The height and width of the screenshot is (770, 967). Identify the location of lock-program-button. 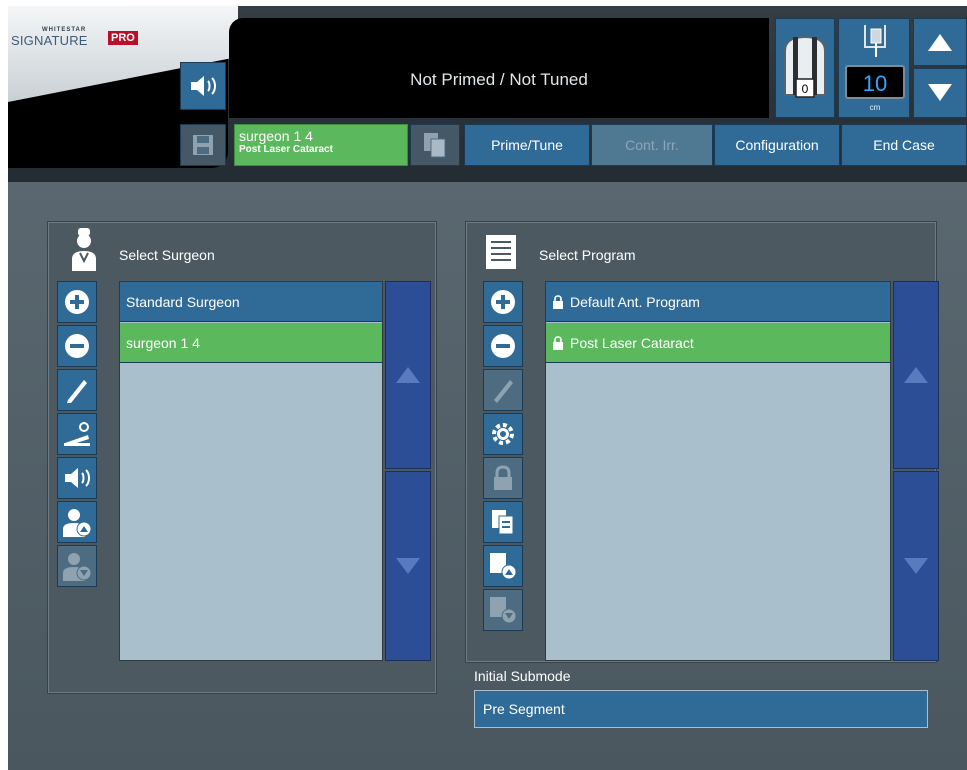
(503, 478).